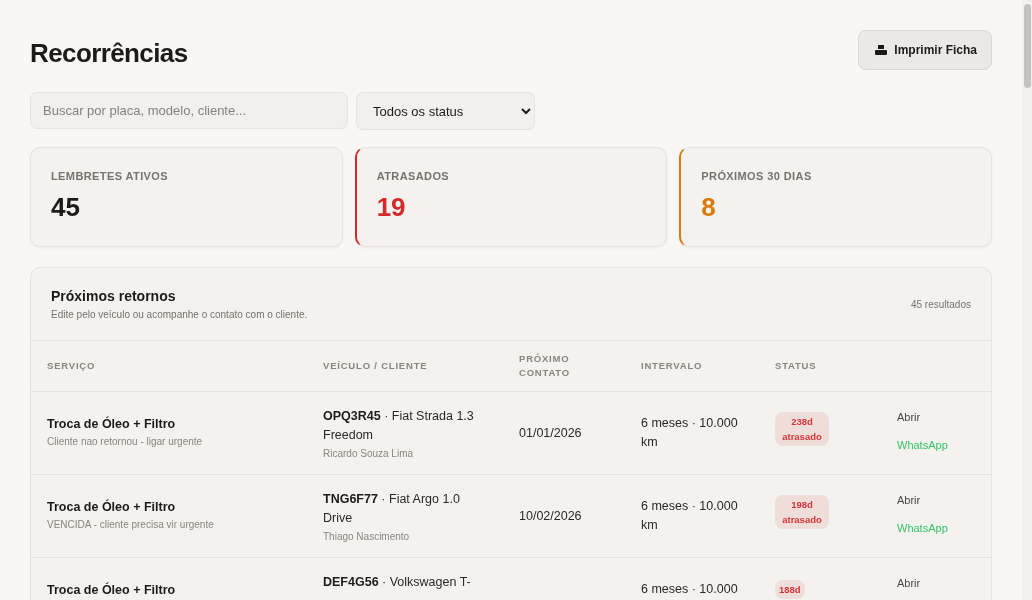 This screenshot has width=1032, height=600. I want to click on vehicle-text: TNG6F77 · Fiat Argo 1.0 Drive, so click(392, 509).